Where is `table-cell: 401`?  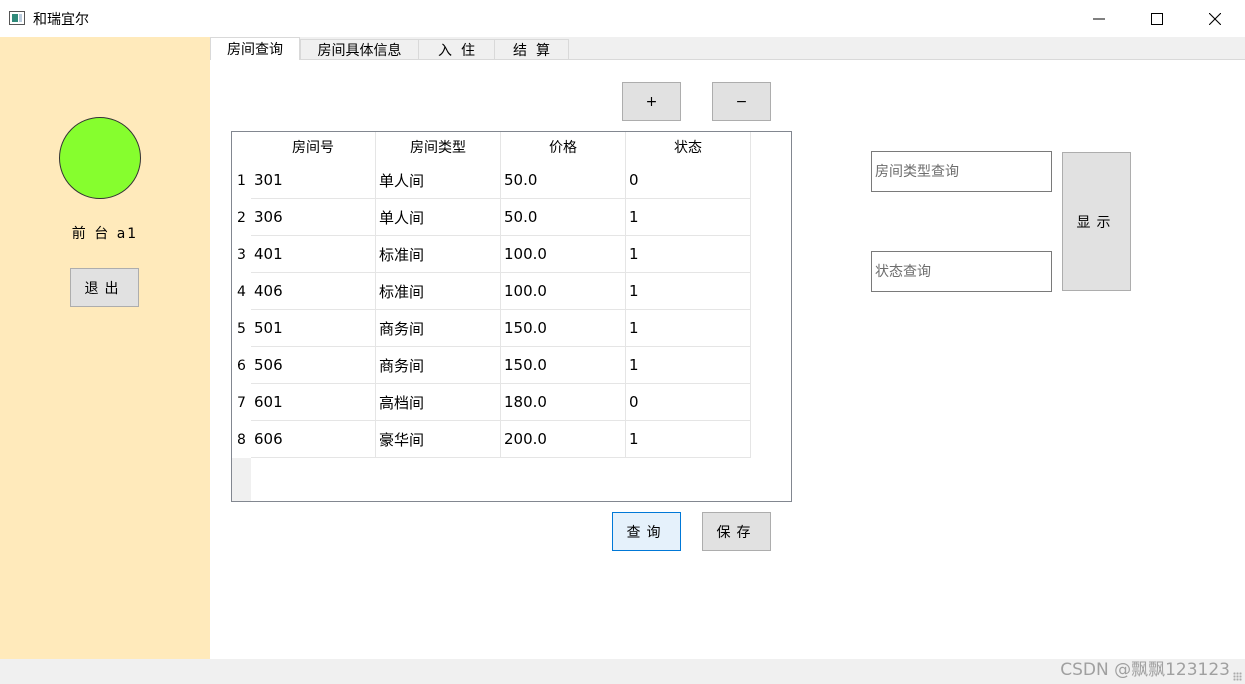 table-cell: 401 is located at coordinates (313, 254).